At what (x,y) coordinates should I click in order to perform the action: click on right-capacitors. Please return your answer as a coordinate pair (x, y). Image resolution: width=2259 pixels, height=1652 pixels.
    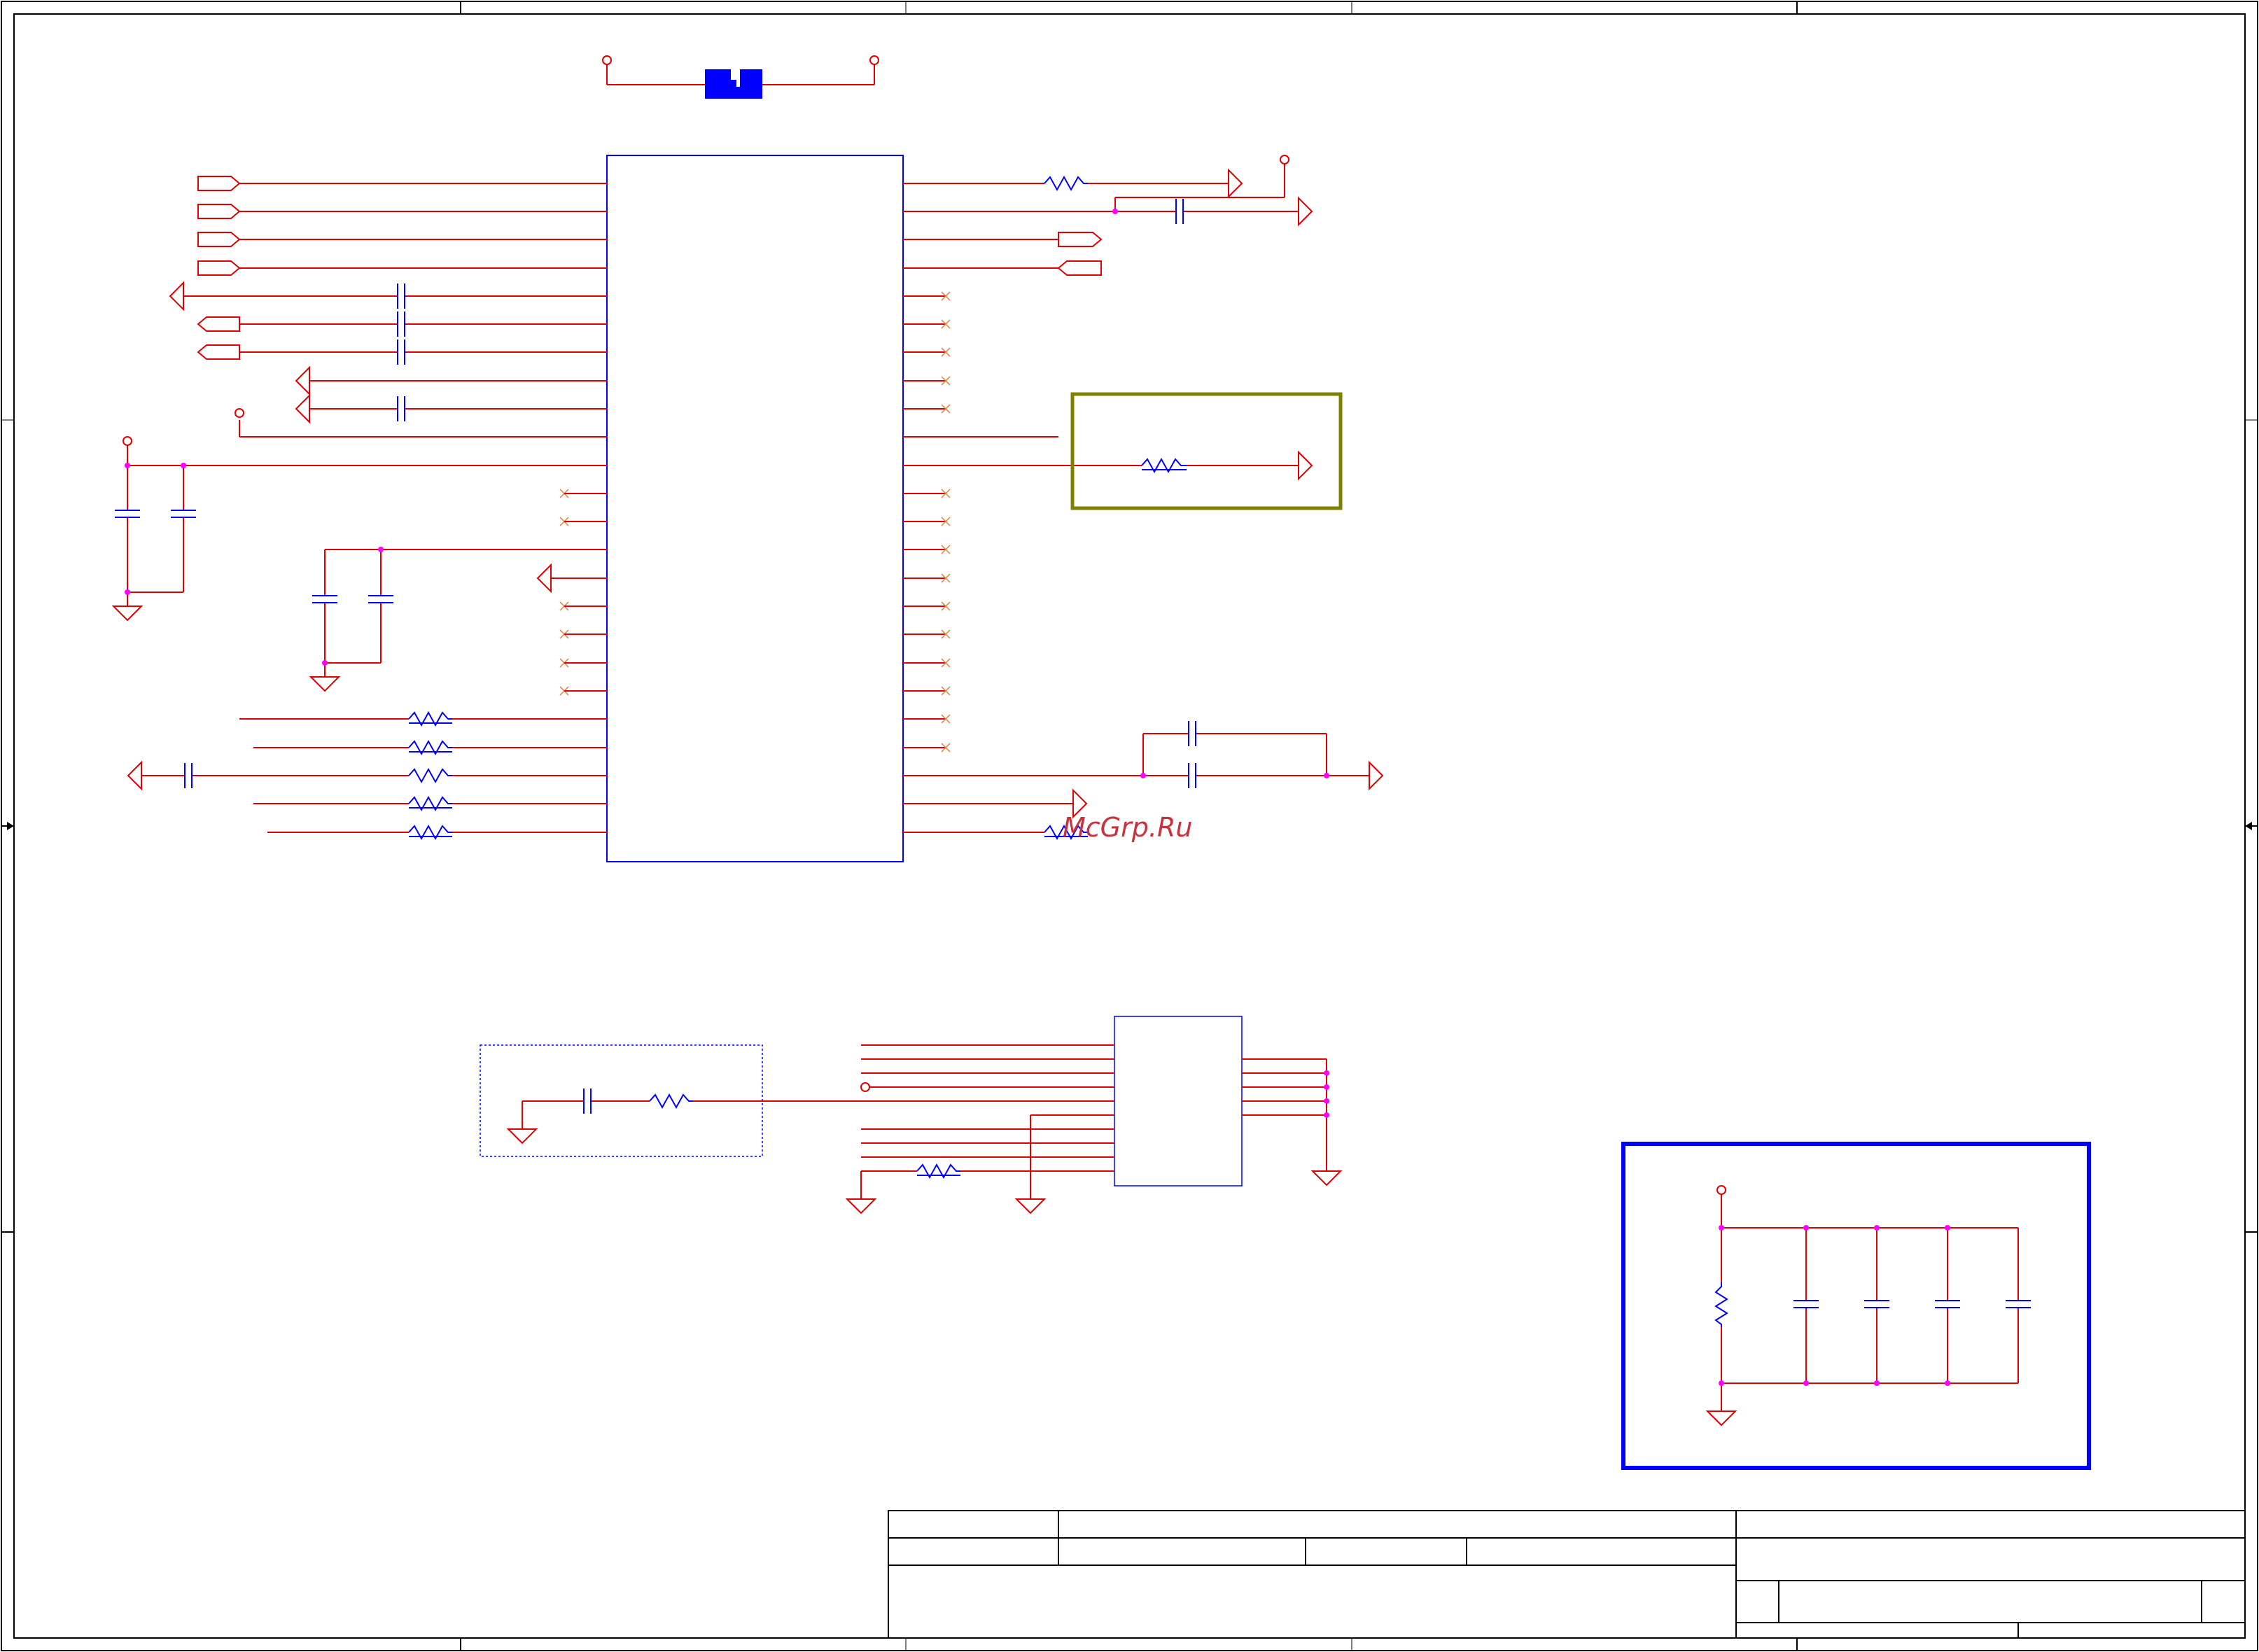
    Looking at the image, I should click on (1185, 493).